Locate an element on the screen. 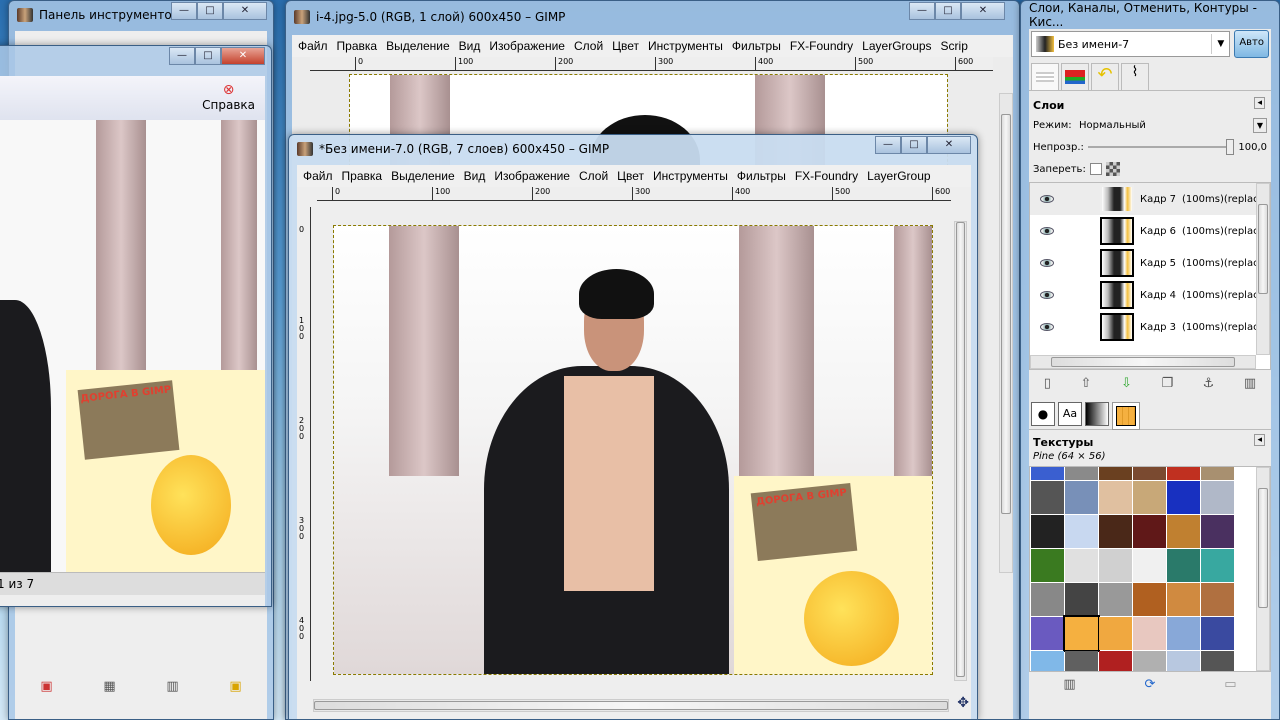  auto-button: Авто is located at coordinates (1251, 44).